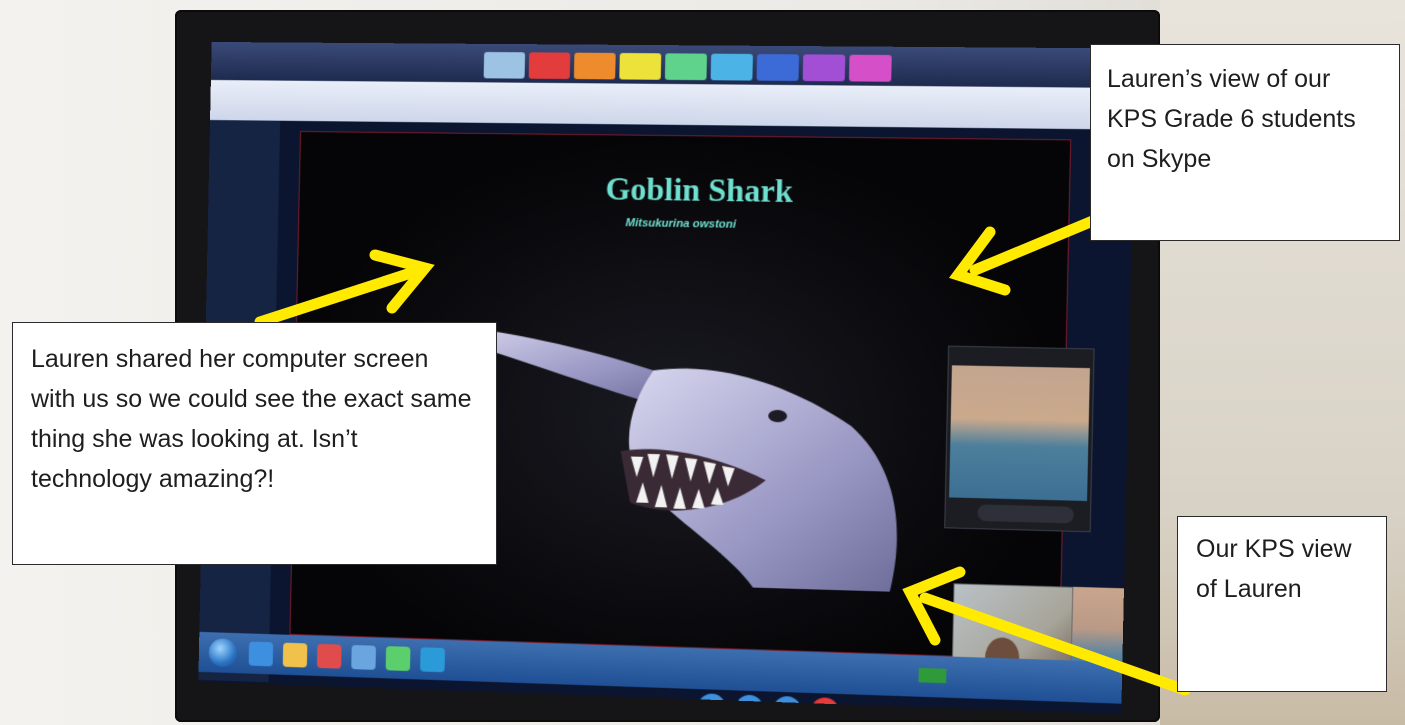 This screenshot has height=725, width=1405. What do you see at coordinates (932, 675) in the screenshot?
I see `tray-badge` at bounding box center [932, 675].